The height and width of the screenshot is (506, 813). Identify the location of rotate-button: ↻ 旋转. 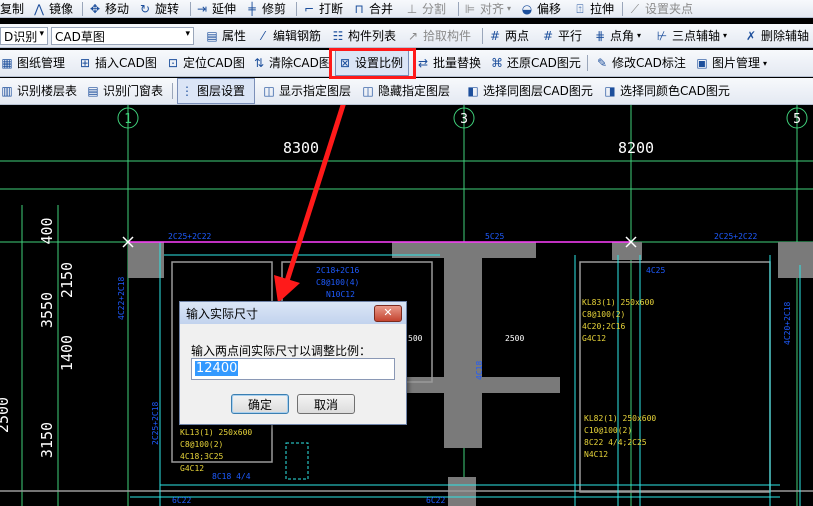
(158, 8).